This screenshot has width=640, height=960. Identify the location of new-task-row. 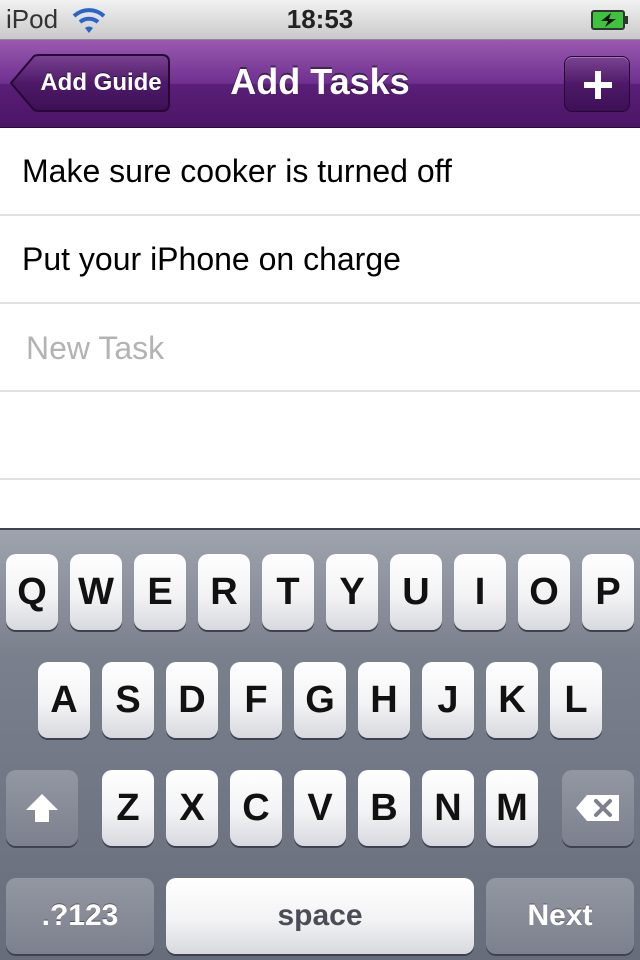
(320, 348).